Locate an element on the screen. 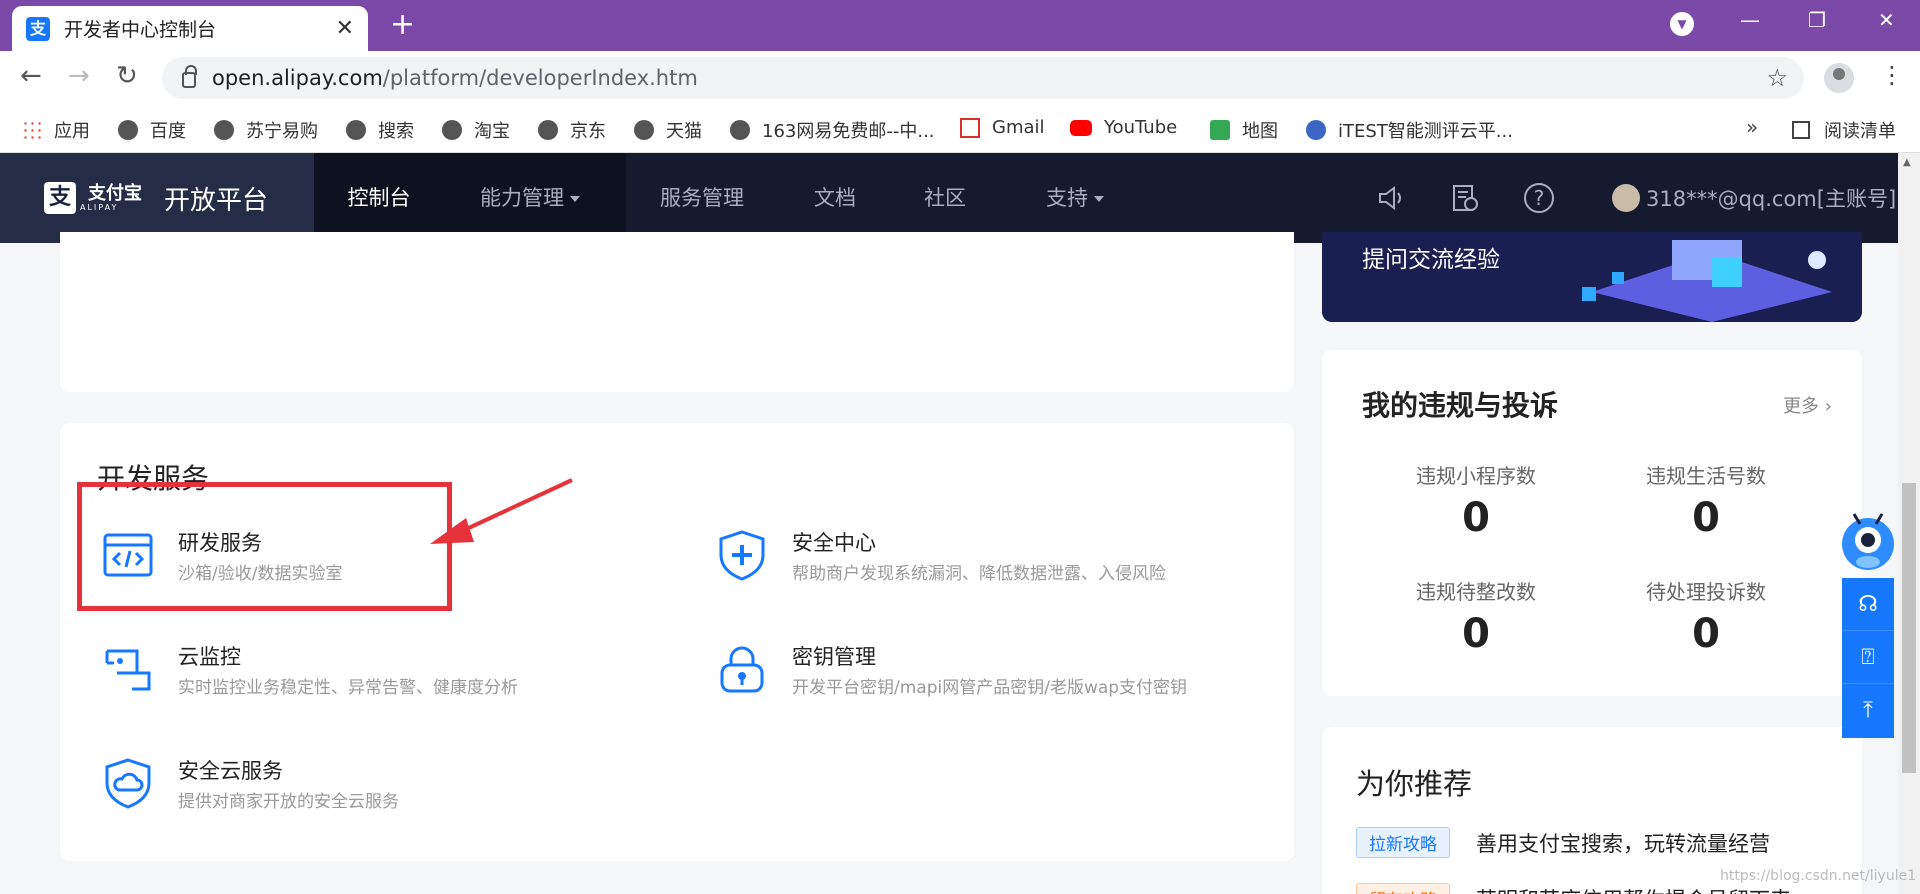  bookmark-gmail: Gmail is located at coordinates (1002, 127).